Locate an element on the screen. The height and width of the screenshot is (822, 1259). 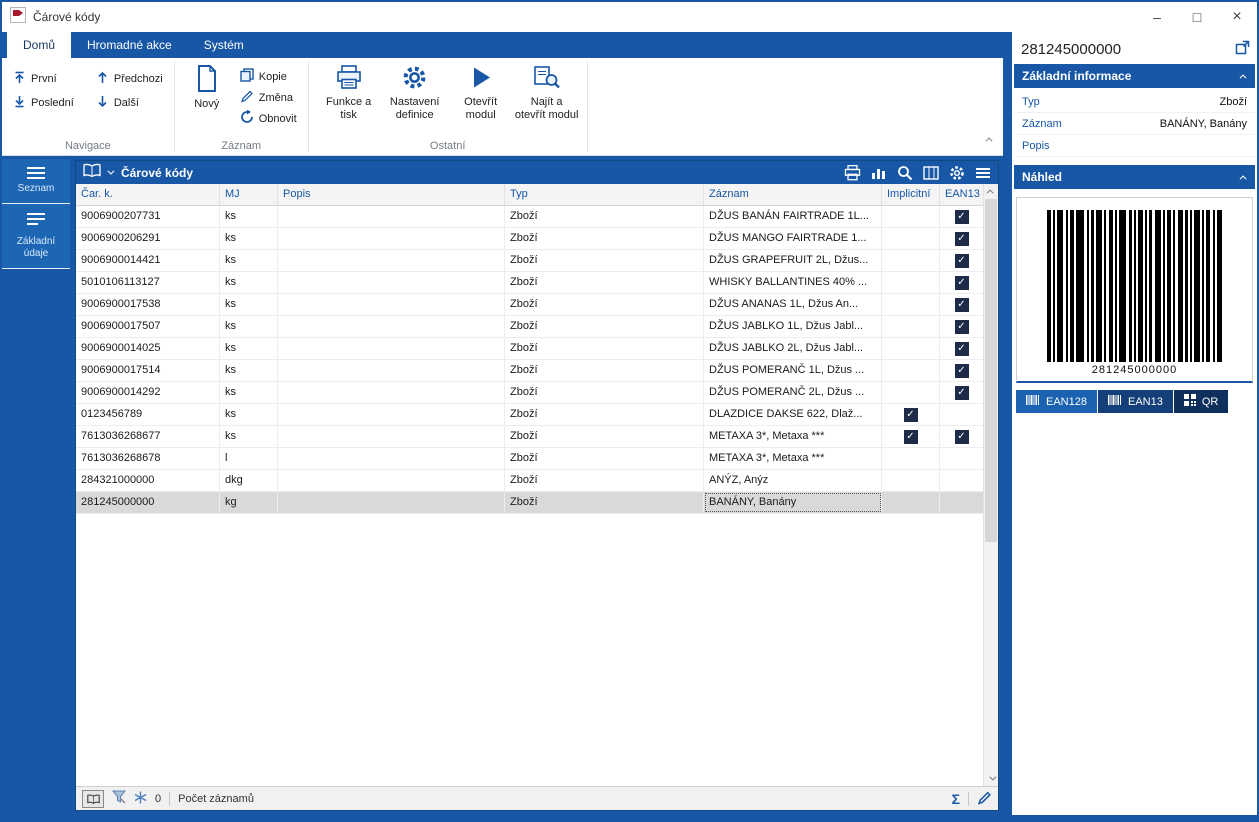
tab-system: Systém is located at coordinates (224, 45).